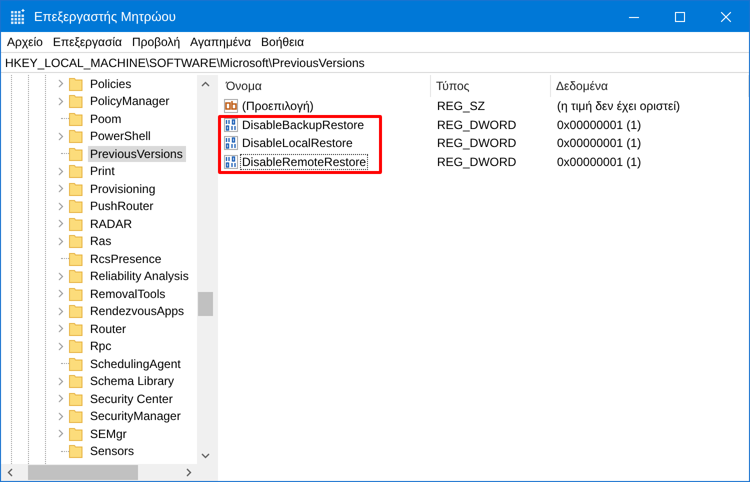 This screenshot has height=482, width=750. Describe the element at coordinates (140, 276) in the screenshot. I see `tree-item: Reliability Analysis` at that location.